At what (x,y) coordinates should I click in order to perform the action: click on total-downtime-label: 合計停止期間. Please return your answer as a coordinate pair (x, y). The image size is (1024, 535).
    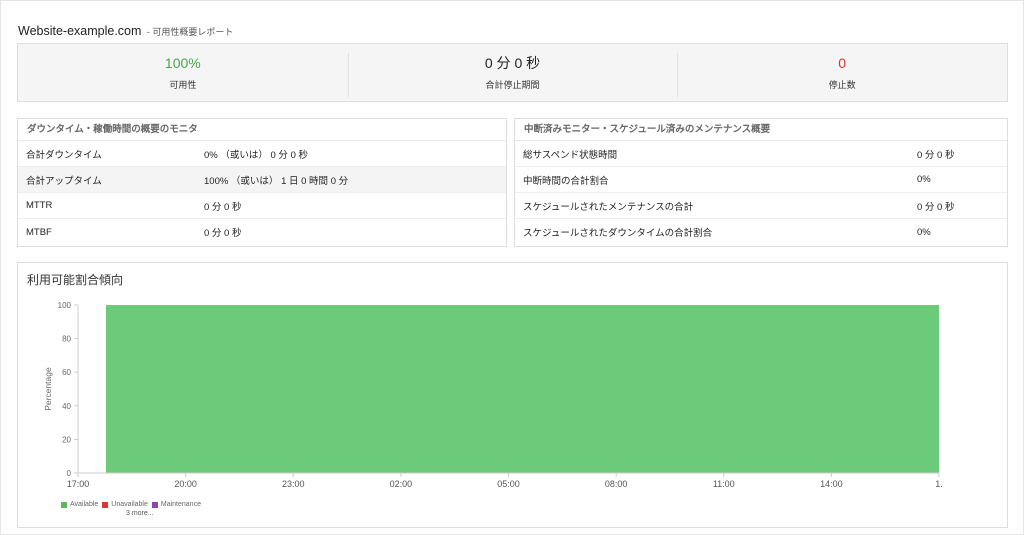
    Looking at the image, I should click on (512, 85).